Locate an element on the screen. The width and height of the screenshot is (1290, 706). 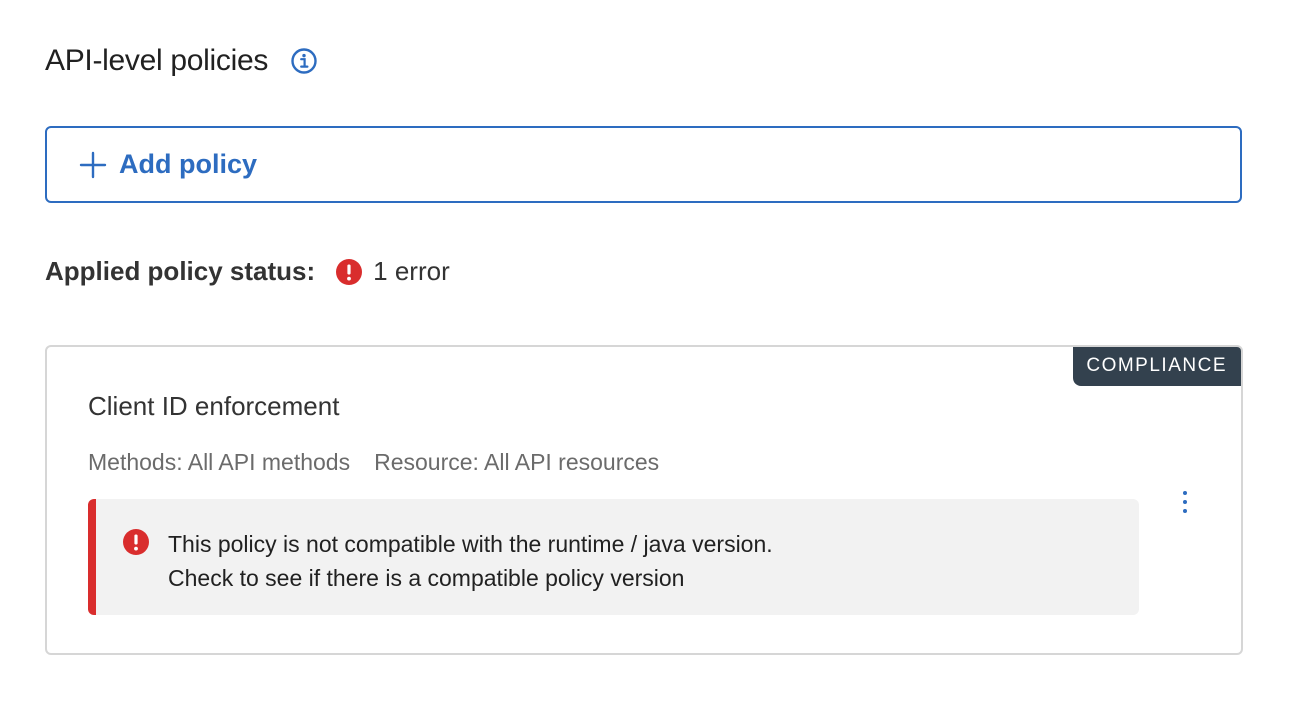
add-policy-label: Add policy is located at coordinates (188, 164).